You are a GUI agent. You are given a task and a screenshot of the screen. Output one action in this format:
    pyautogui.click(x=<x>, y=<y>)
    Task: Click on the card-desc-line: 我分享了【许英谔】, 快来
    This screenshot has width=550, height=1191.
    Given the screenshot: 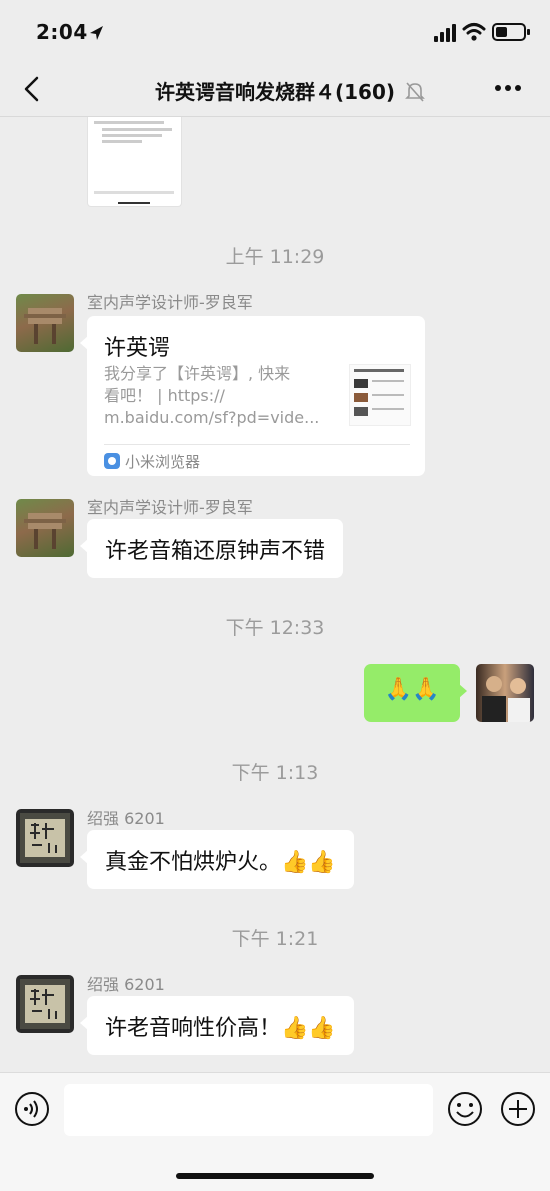 What is the action you would take?
    pyautogui.click(x=197, y=373)
    